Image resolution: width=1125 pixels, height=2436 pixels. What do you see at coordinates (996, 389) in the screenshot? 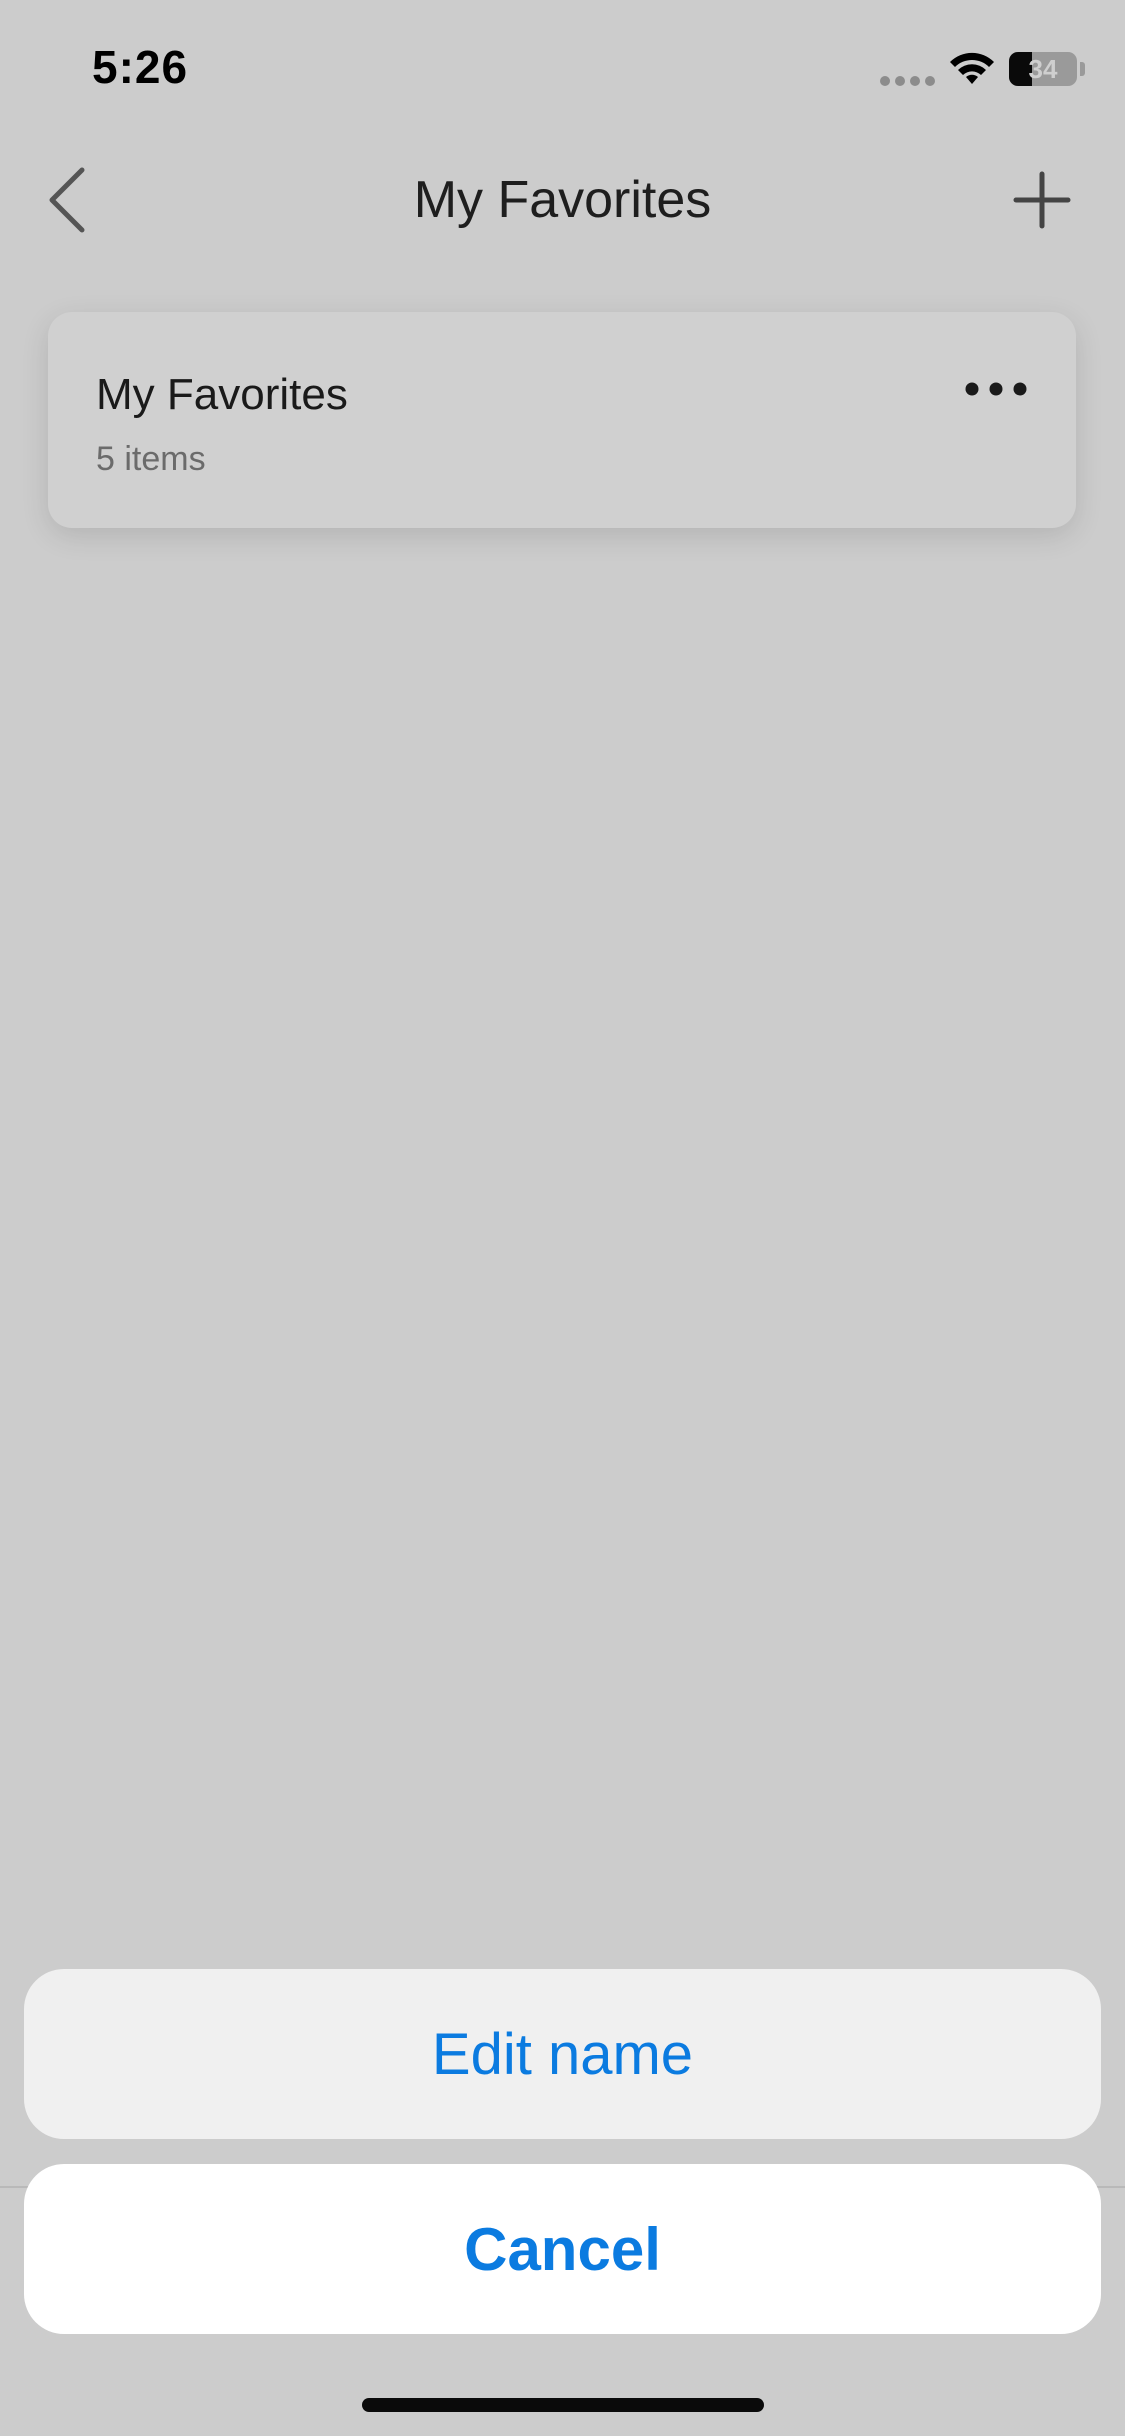
I see `ellipsis-icon` at bounding box center [996, 389].